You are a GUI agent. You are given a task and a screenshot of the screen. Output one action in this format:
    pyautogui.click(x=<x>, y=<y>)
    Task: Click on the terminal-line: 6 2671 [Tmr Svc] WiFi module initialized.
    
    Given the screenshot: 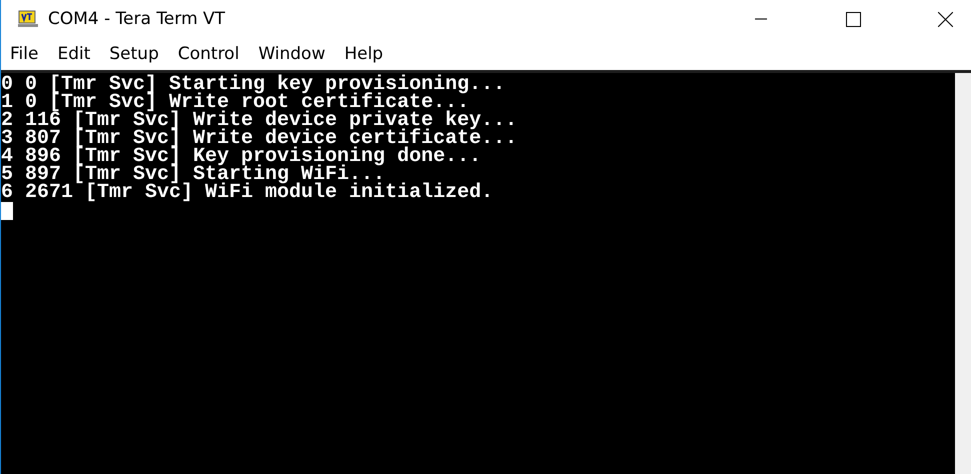 What is the action you would take?
    pyautogui.click(x=247, y=193)
    